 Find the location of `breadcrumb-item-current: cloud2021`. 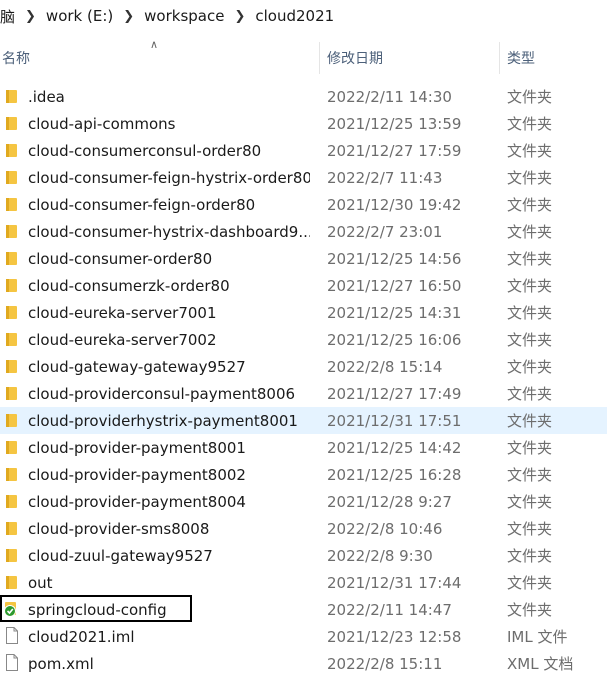

breadcrumb-item-current: cloud2021 is located at coordinates (294, 16).